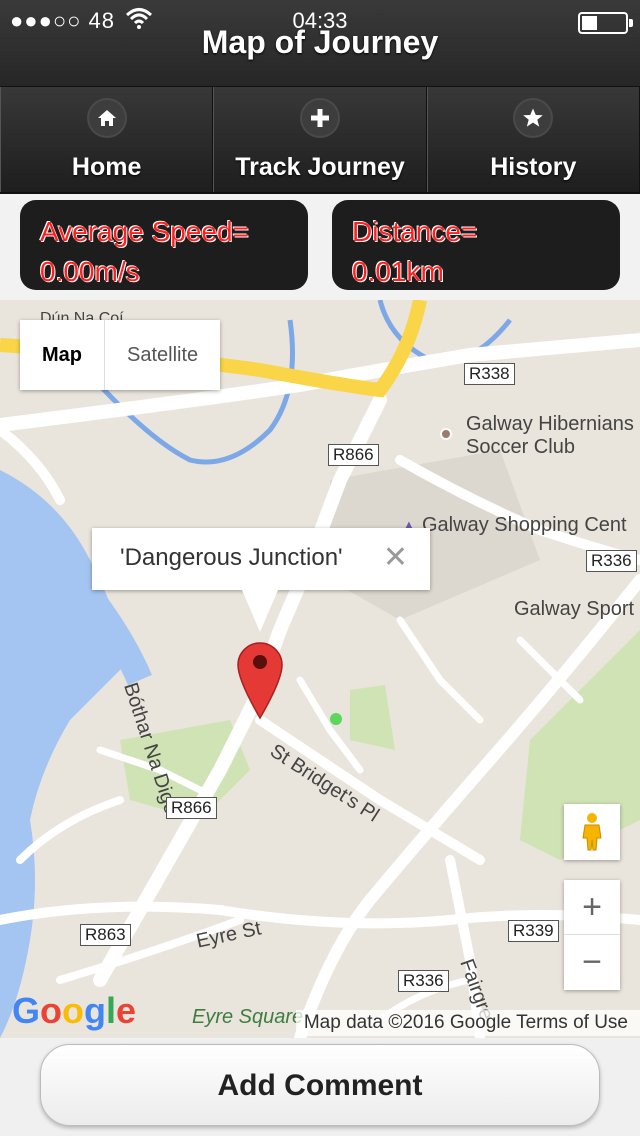  What do you see at coordinates (524, 525) in the screenshot?
I see `map-label-galway-shopping: Galway Shopping Cent` at bounding box center [524, 525].